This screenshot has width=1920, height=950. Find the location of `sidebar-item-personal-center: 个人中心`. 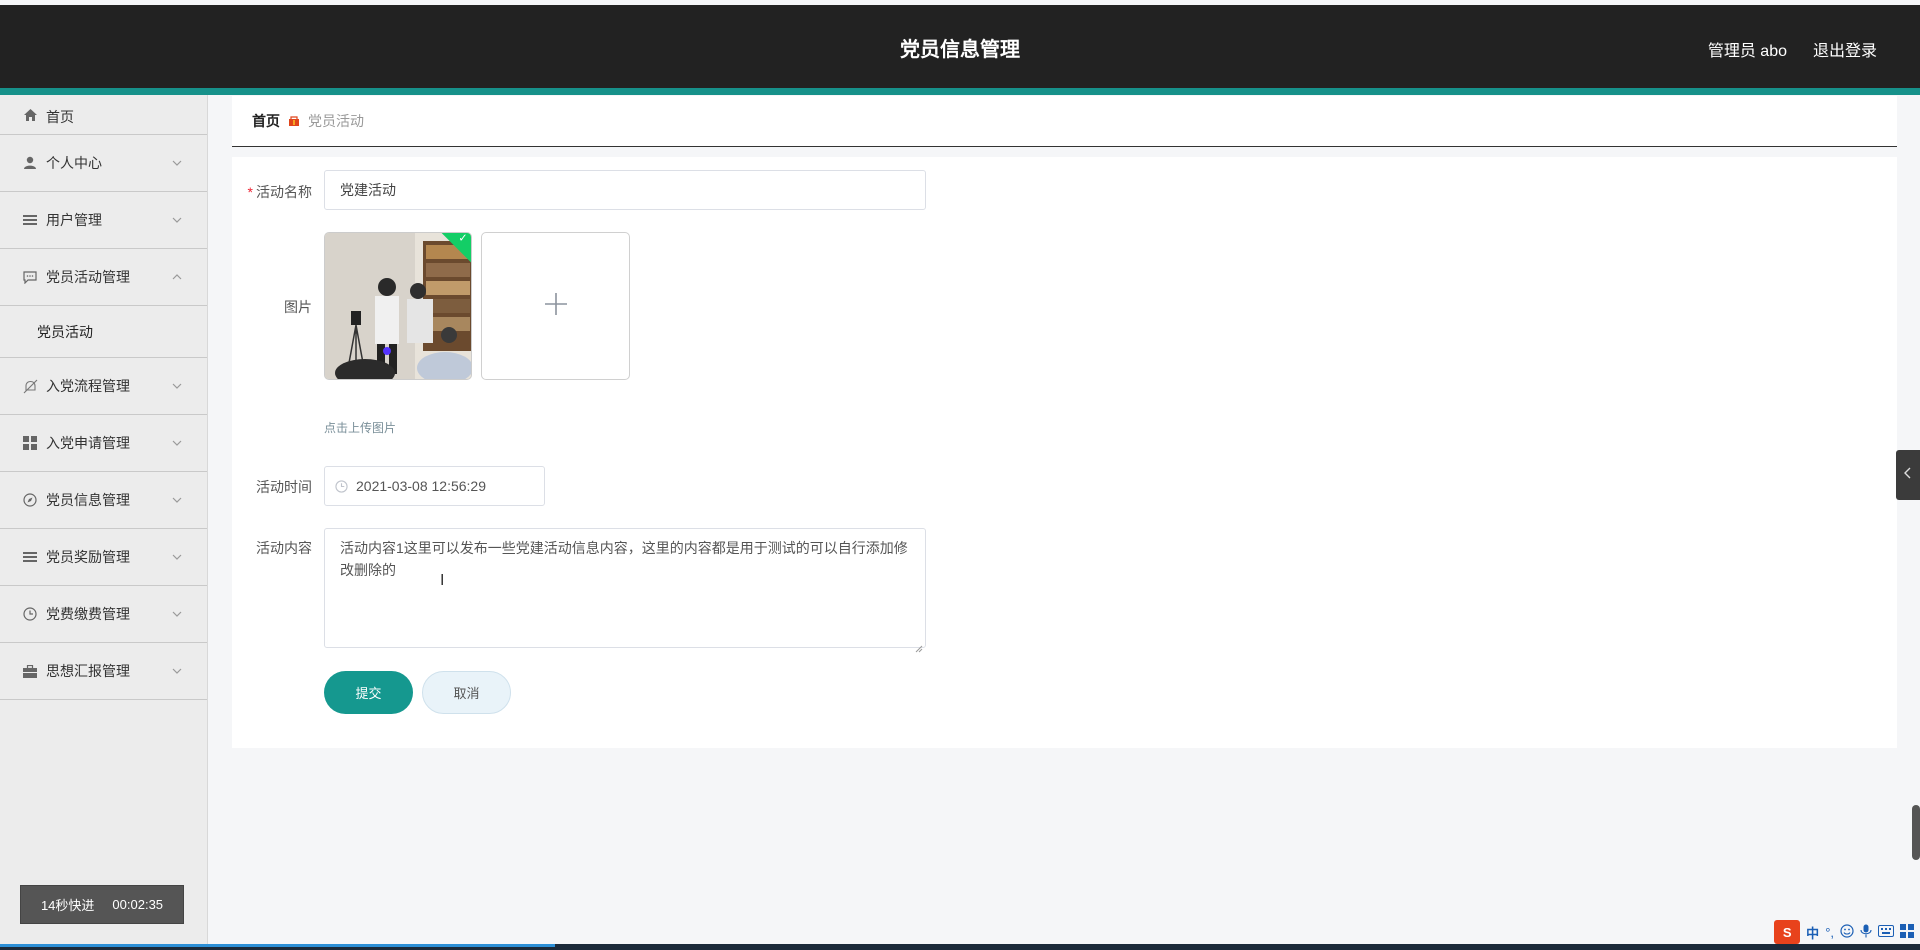

sidebar-item-personal-center: 个人中心 is located at coordinates (103, 163).